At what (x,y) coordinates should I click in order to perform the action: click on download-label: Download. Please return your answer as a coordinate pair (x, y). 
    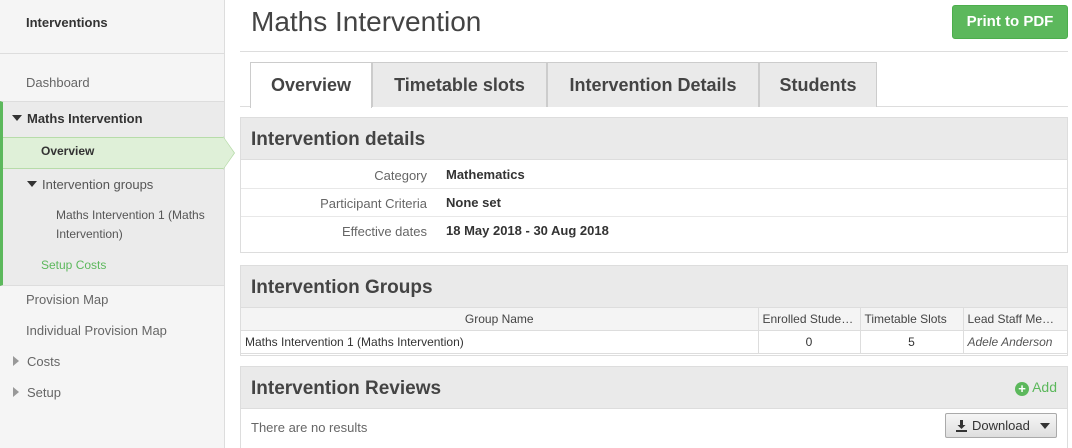
    Looking at the image, I should click on (1001, 425).